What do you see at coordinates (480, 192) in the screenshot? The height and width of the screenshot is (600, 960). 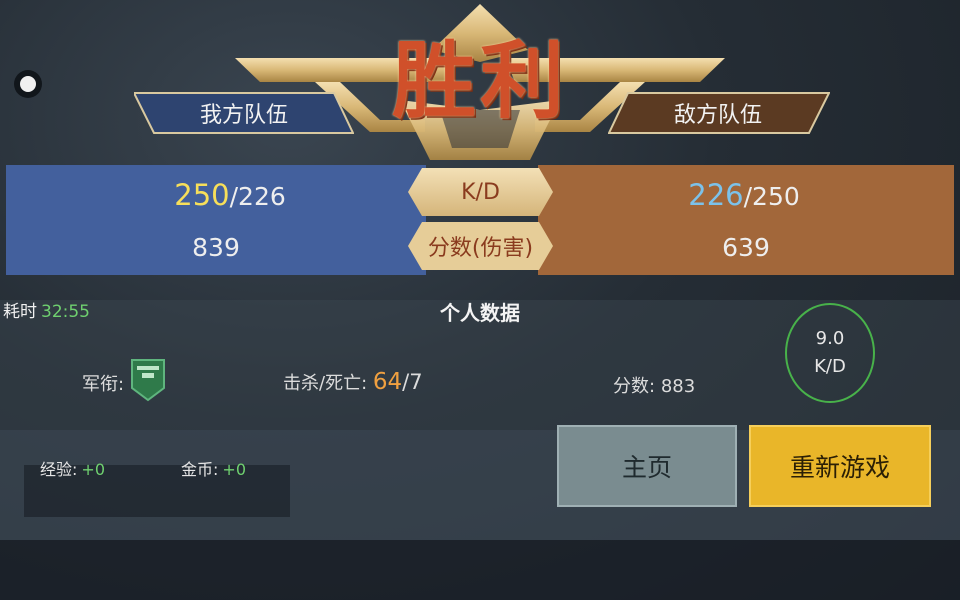 I see `kd-label: K/D` at bounding box center [480, 192].